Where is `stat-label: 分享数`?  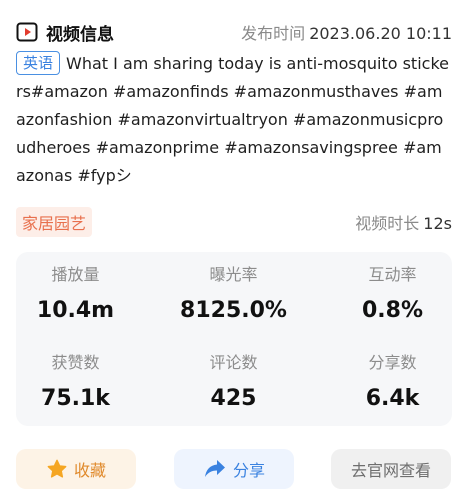
stat-label: 分享数 is located at coordinates (392, 362).